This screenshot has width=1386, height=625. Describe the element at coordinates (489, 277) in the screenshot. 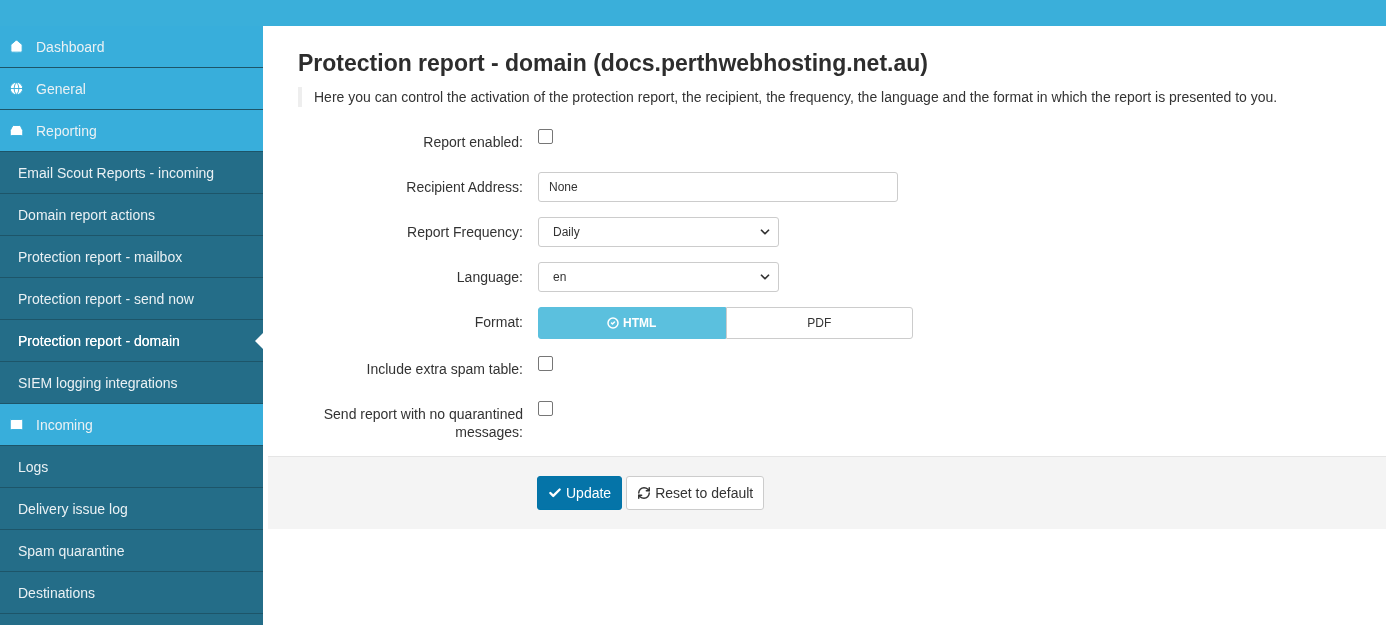

I see `field-label: Language:` at that location.